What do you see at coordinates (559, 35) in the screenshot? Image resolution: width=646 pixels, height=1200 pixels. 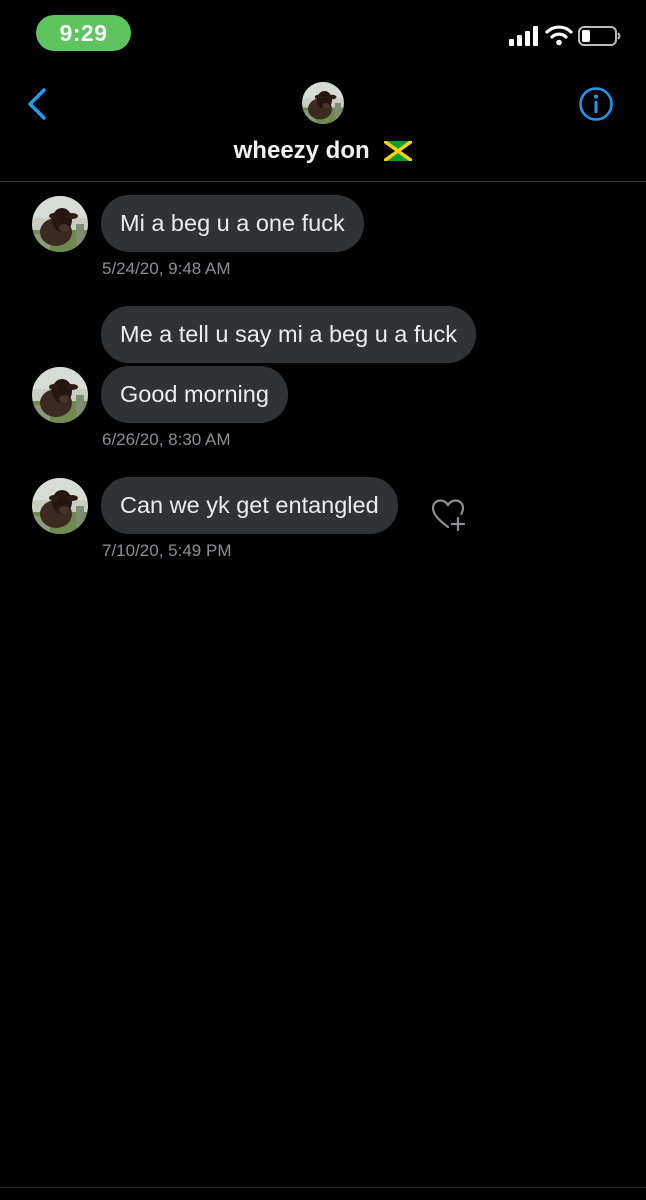 I see `wifi-icon` at bounding box center [559, 35].